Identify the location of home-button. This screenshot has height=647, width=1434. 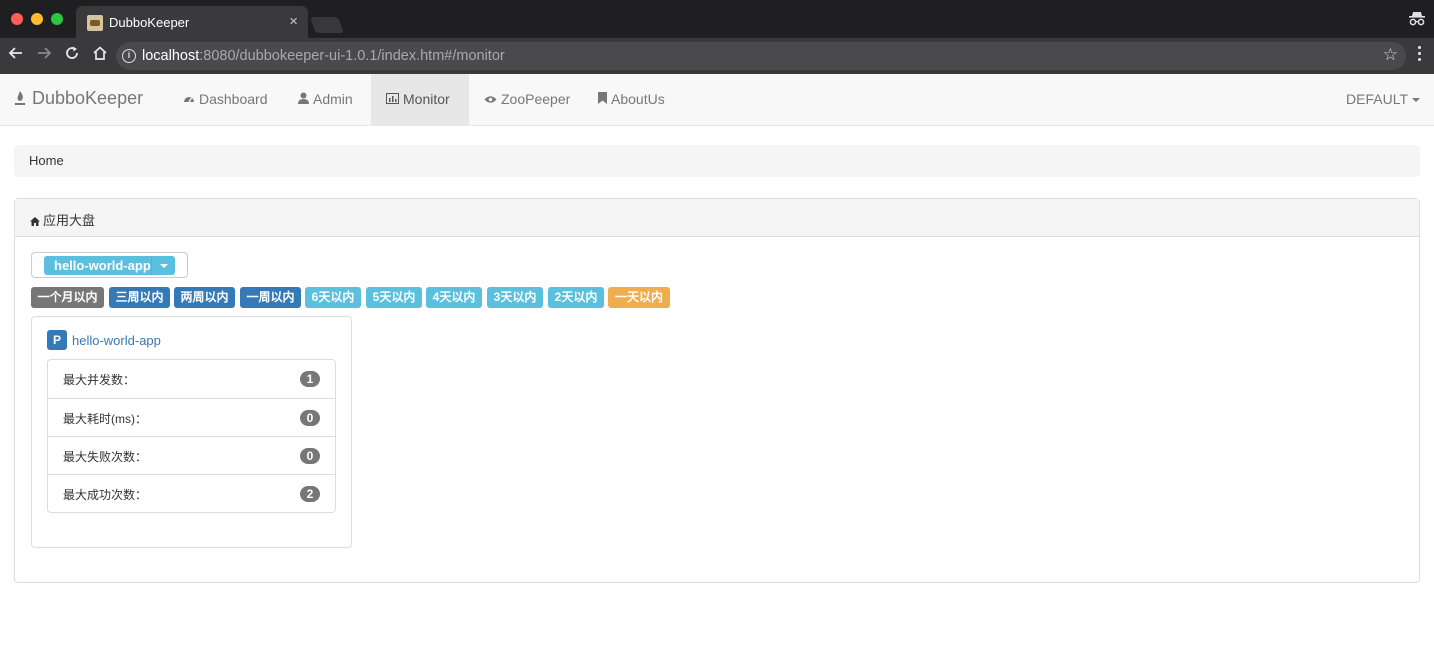
(100, 56).